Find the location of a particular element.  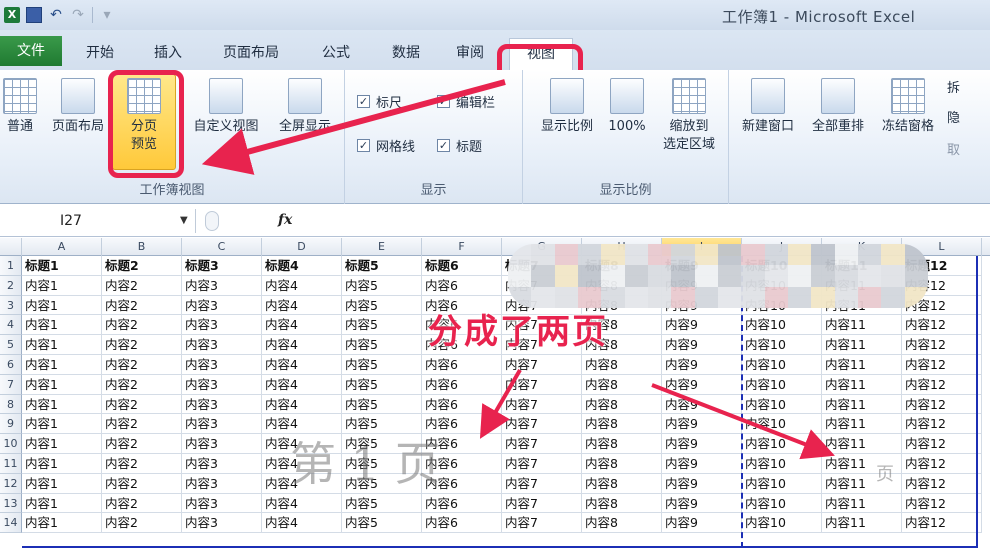

tab-formulas: 公式 is located at coordinates (336, 53).